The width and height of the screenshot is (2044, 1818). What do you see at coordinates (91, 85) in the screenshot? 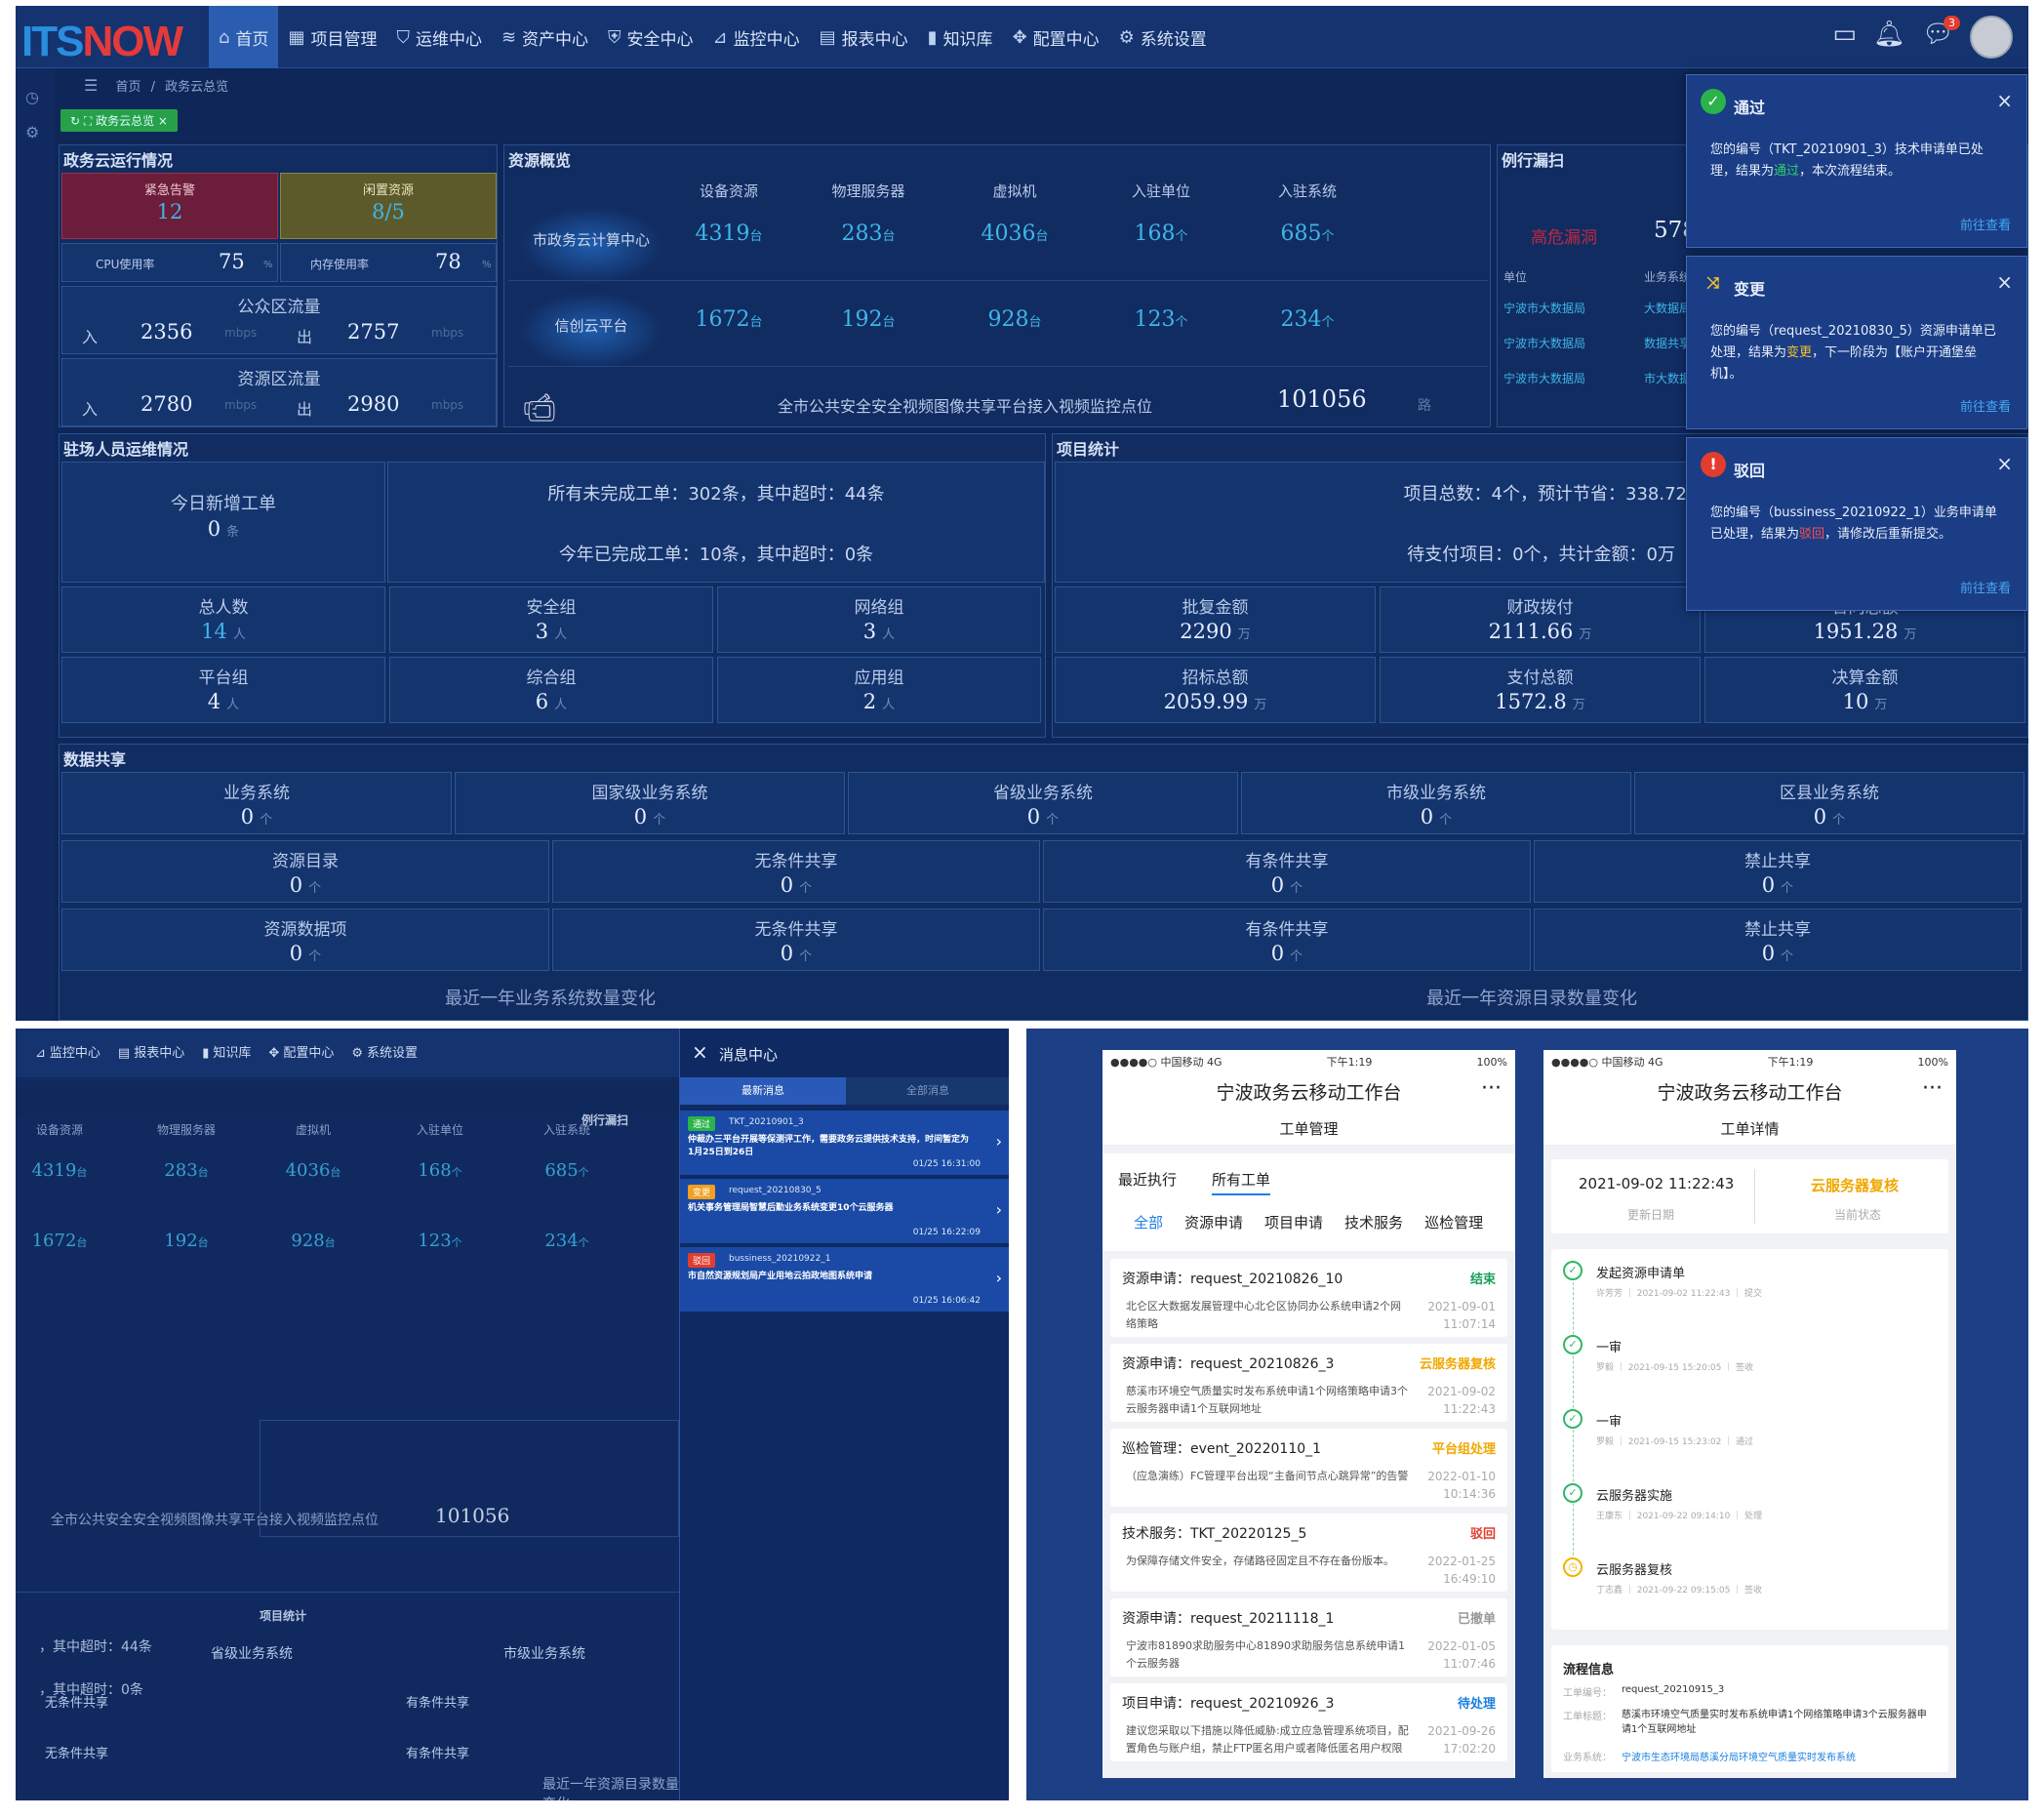
I see `menu-toggle-icon: ☰` at bounding box center [91, 85].